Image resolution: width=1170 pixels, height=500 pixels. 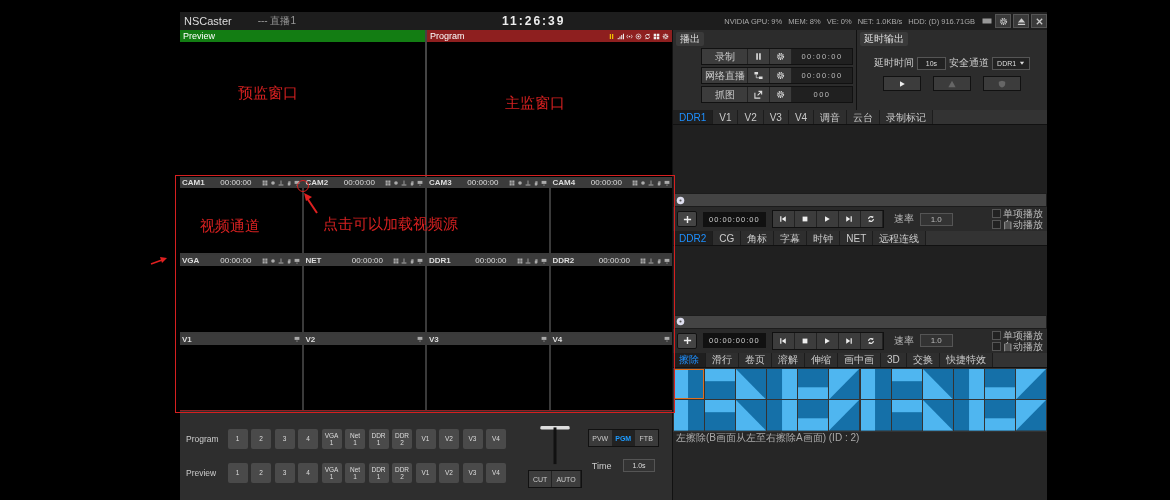 I want to click on next-button, so click(x=849, y=219).